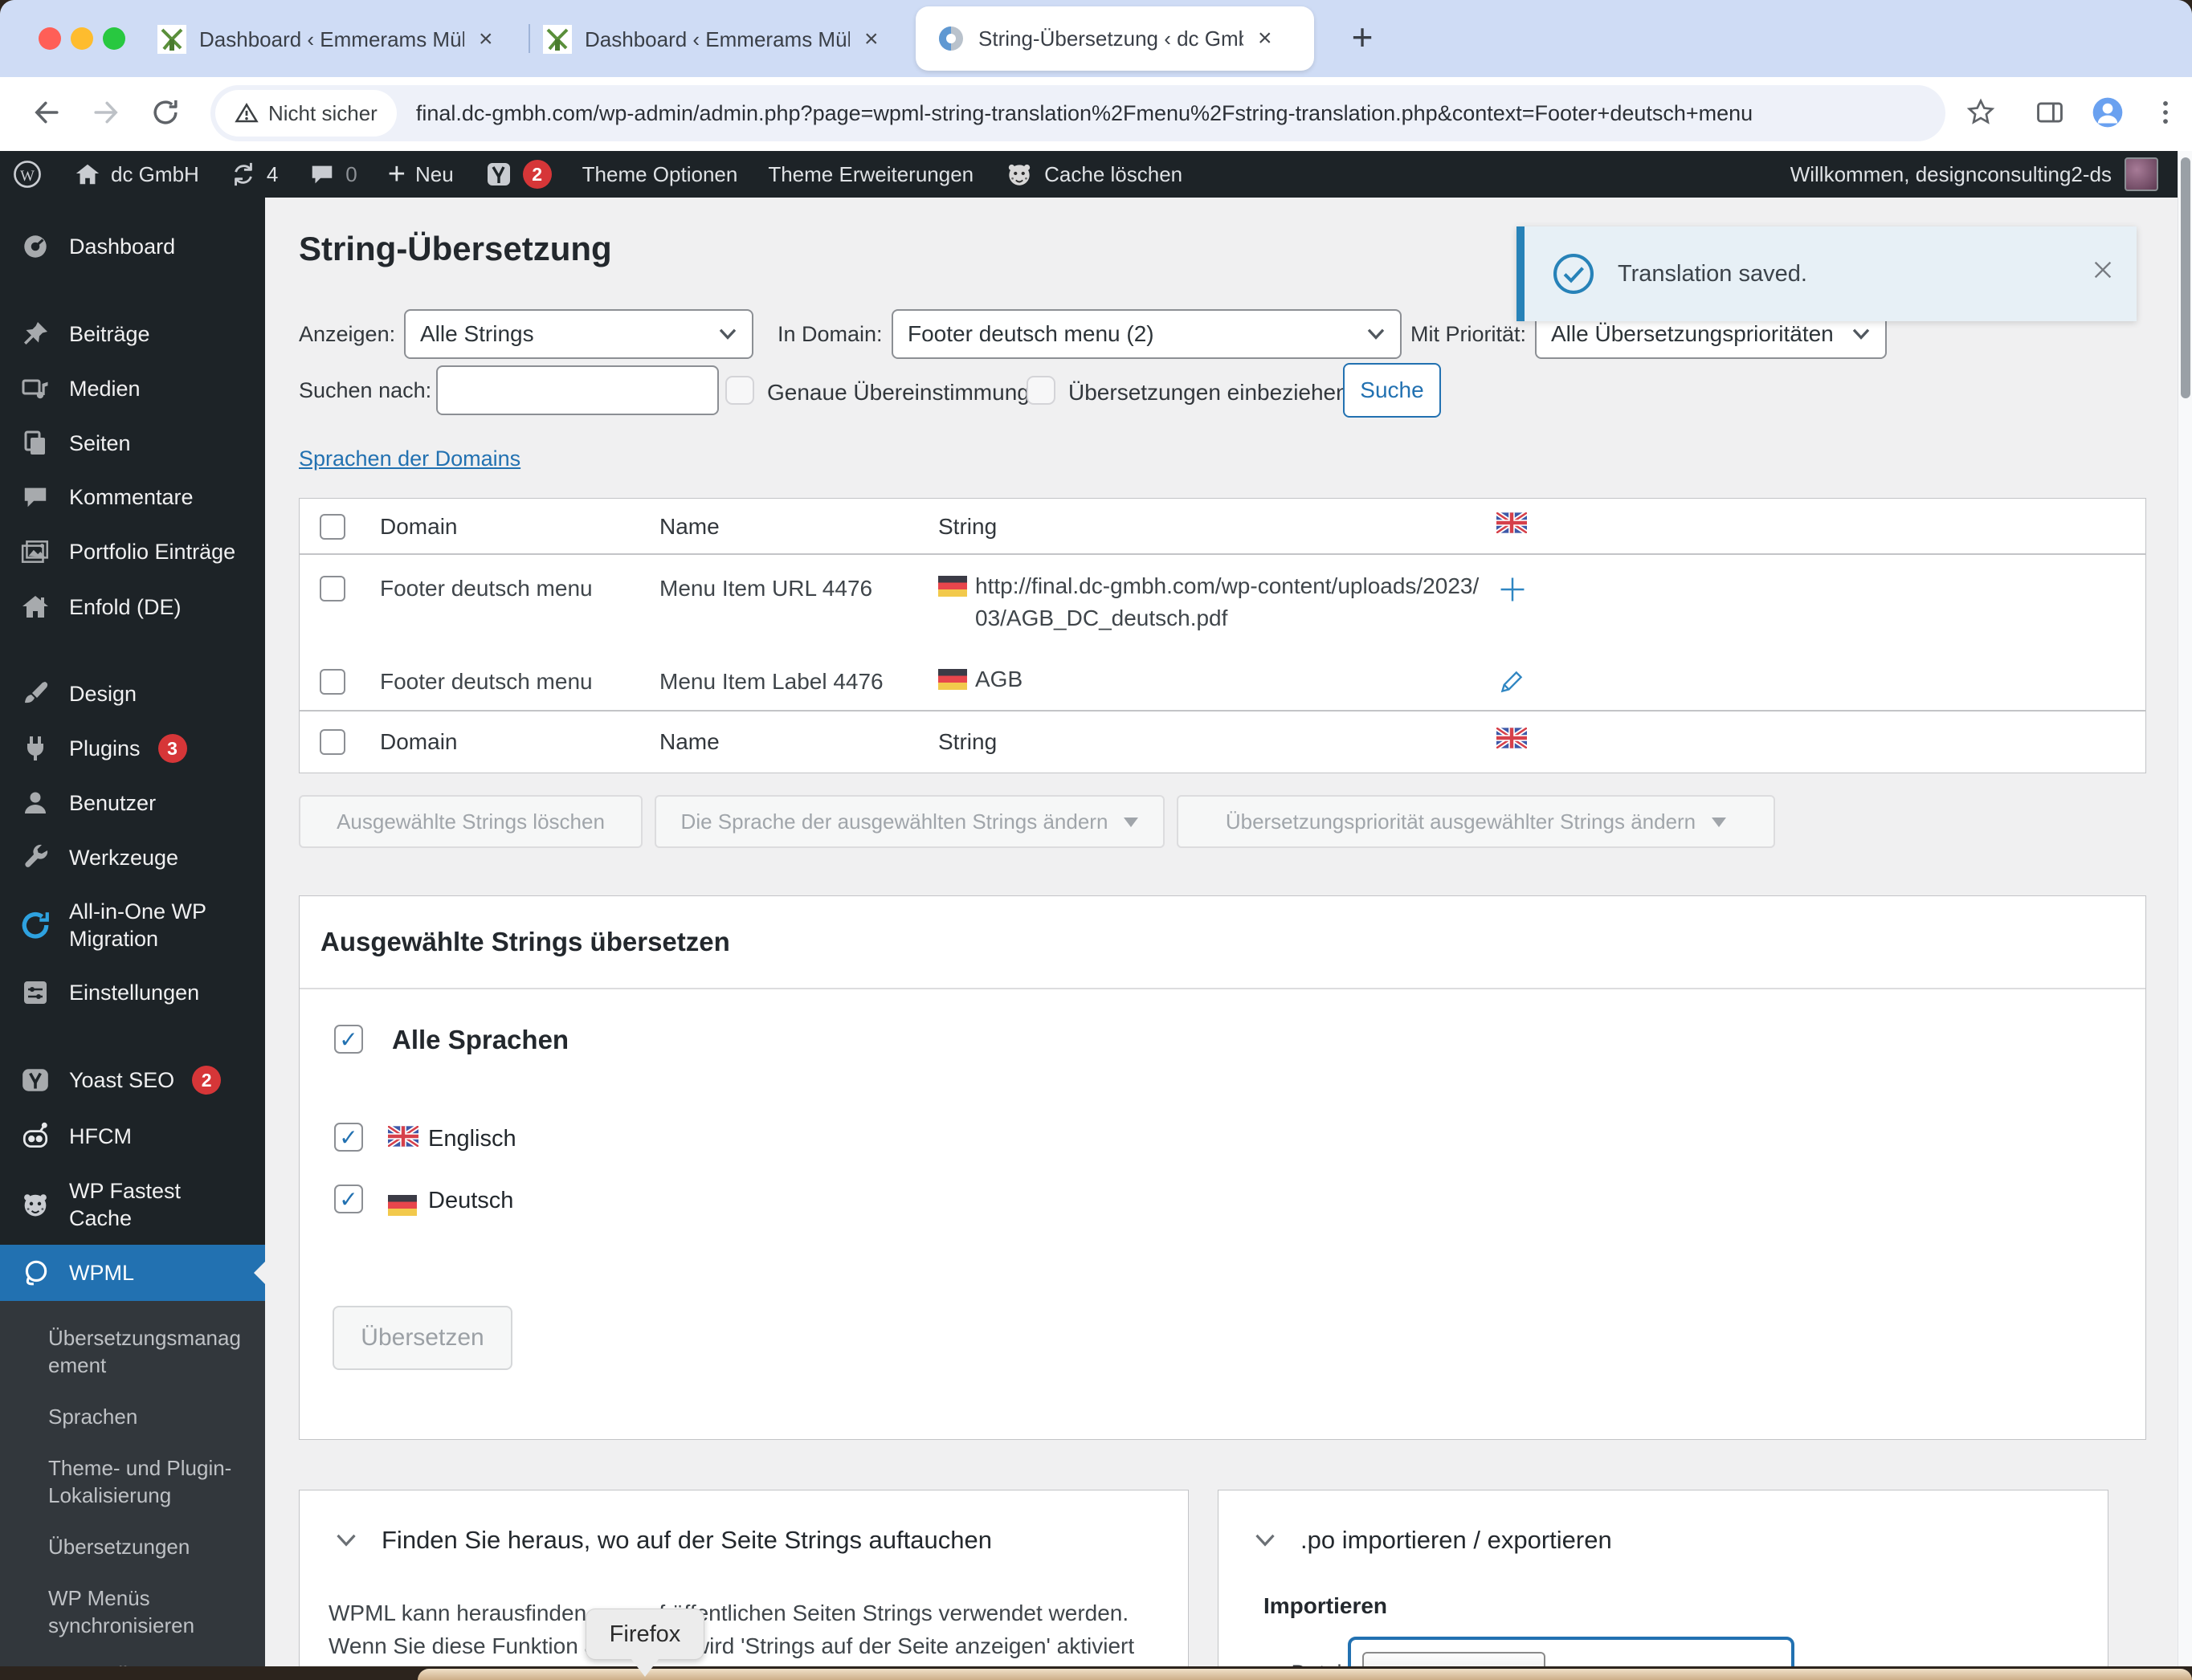  I want to click on sidebar-item-wp-fastest-cache: WP Fastest Cache, so click(132, 1204).